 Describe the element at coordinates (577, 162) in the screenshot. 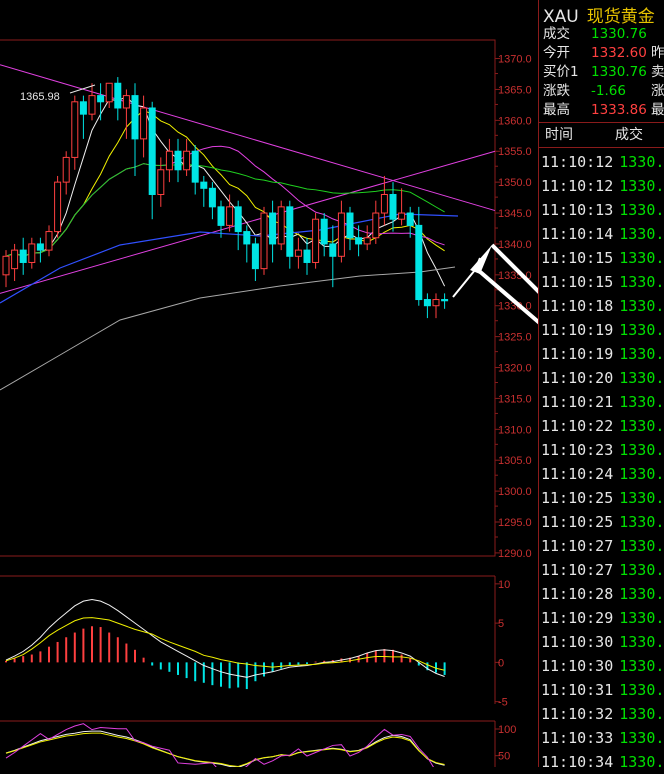

I see `tick-time: 11:10:12` at that location.